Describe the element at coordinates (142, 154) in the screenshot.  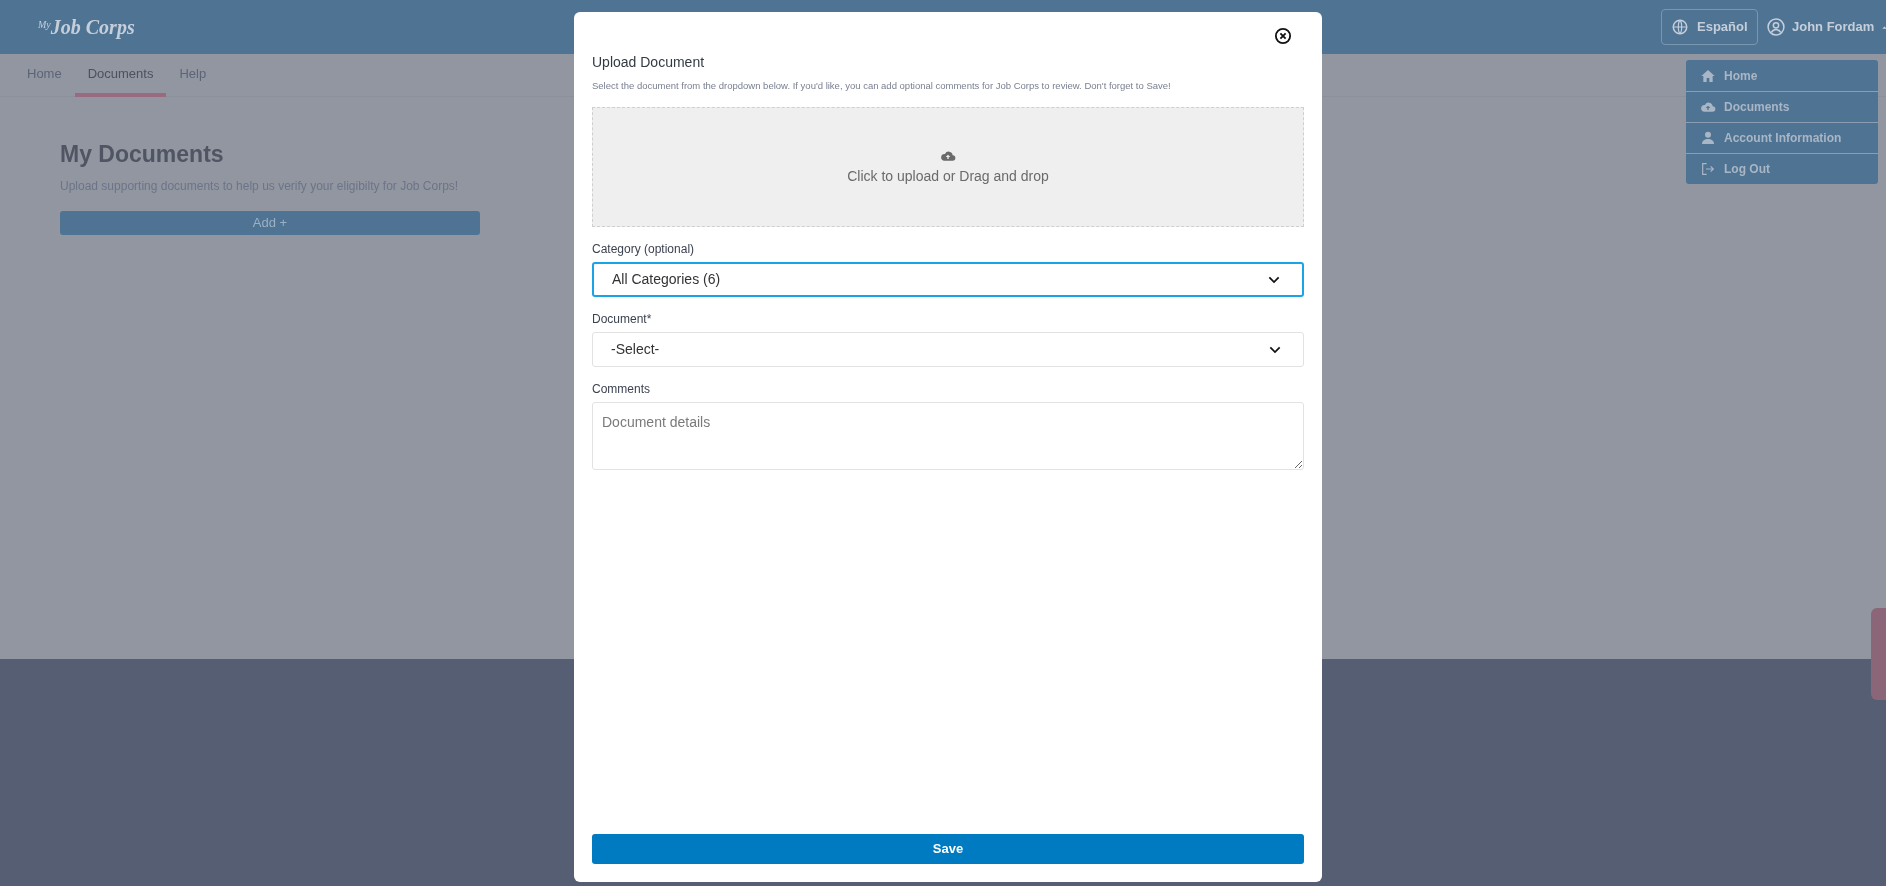
I see `page-title: My Documents` at that location.